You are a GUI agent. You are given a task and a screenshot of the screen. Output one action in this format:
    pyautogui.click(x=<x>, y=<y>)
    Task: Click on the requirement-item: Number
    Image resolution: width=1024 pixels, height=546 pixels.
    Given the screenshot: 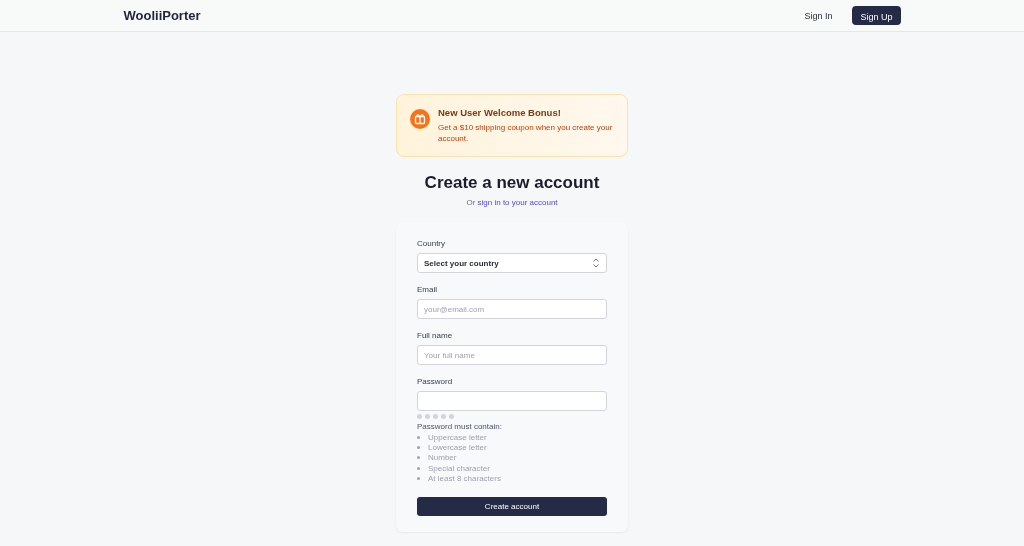 What is the action you would take?
    pyautogui.click(x=442, y=458)
    